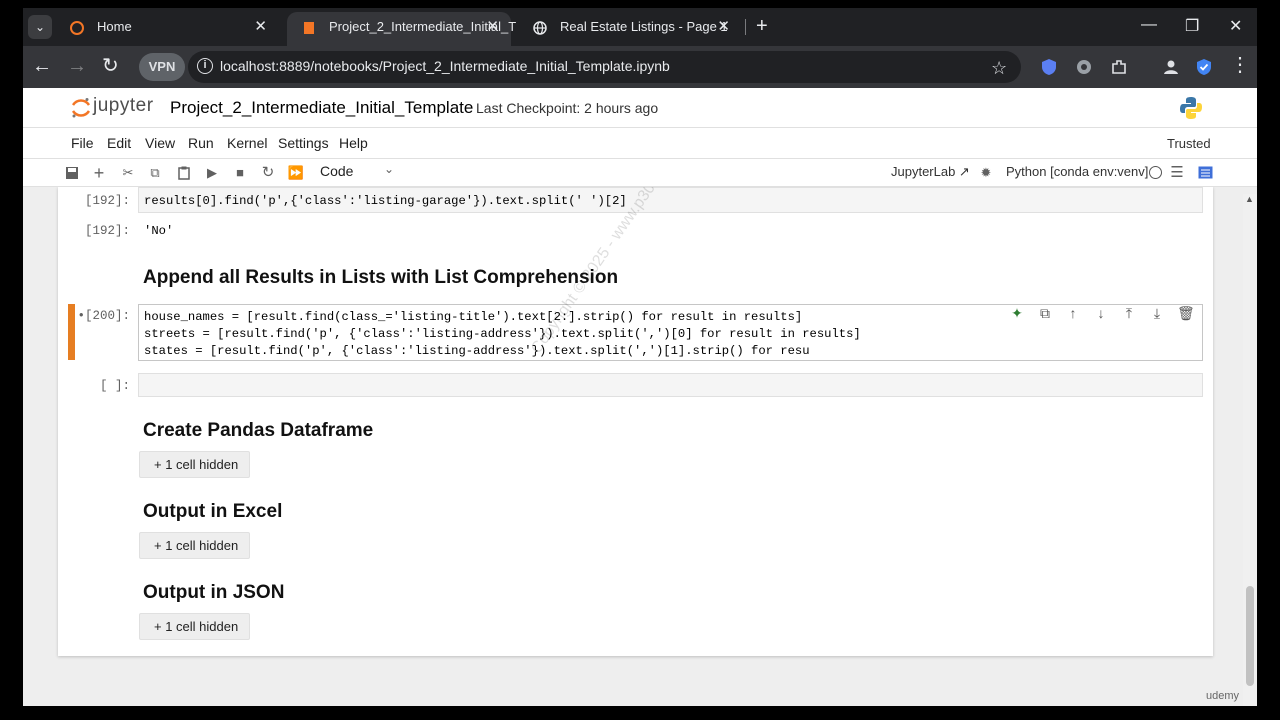 The width and height of the screenshot is (1280, 720). Describe the element at coordinates (567, 108) in the screenshot. I see `checkpoint-text: Last Checkpoint: 2 hours ago` at that location.